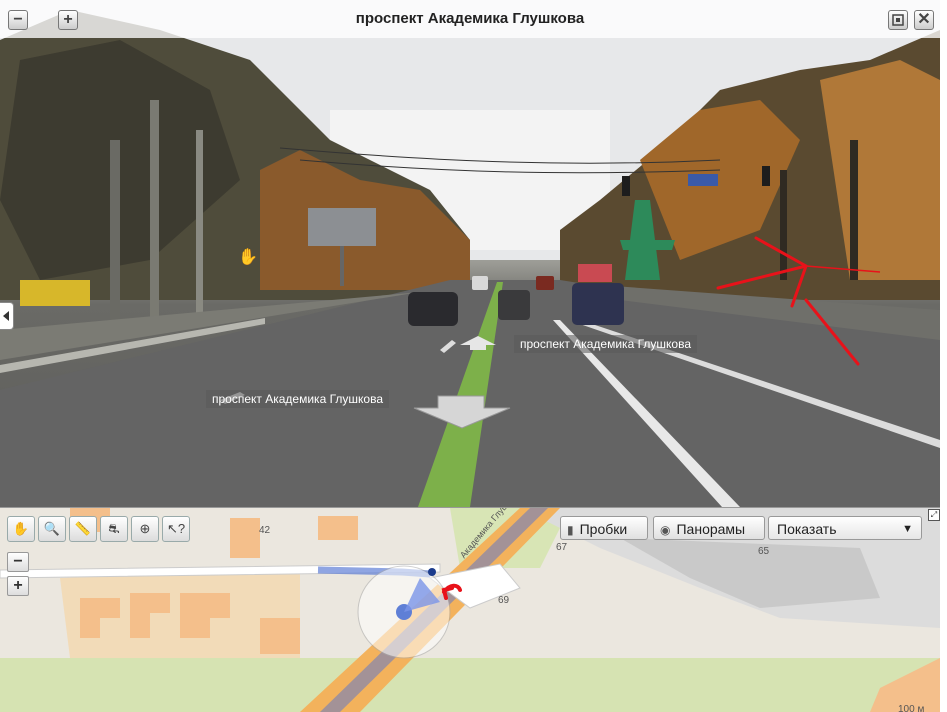 The width and height of the screenshot is (947, 712). I want to click on ruler-tool-button: 📏, so click(83, 529).